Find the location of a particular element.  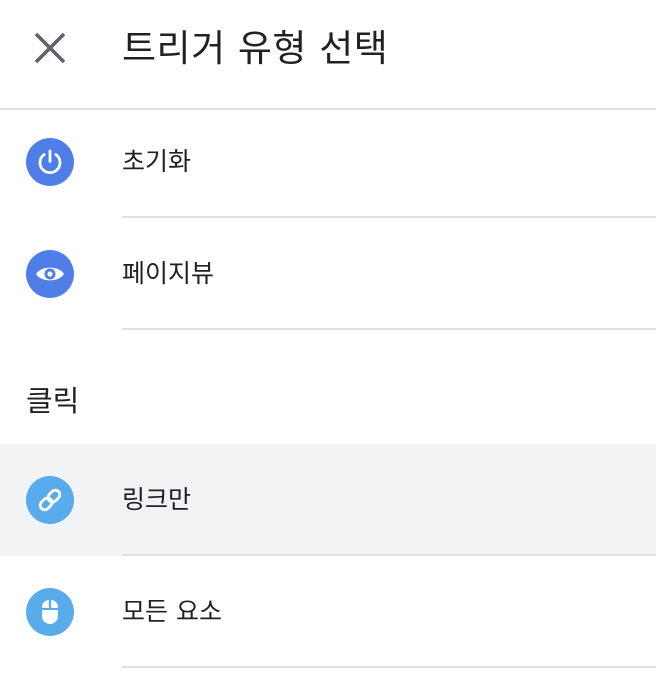

close-icon is located at coordinates (50, 48).